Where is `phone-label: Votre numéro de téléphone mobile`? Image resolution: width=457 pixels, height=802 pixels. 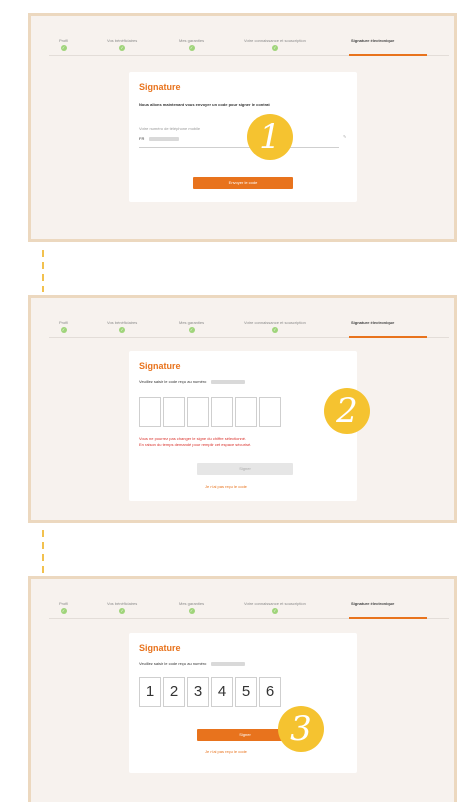 phone-label: Votre numéro de téléphone mobile is located at coordinates (170, 128).